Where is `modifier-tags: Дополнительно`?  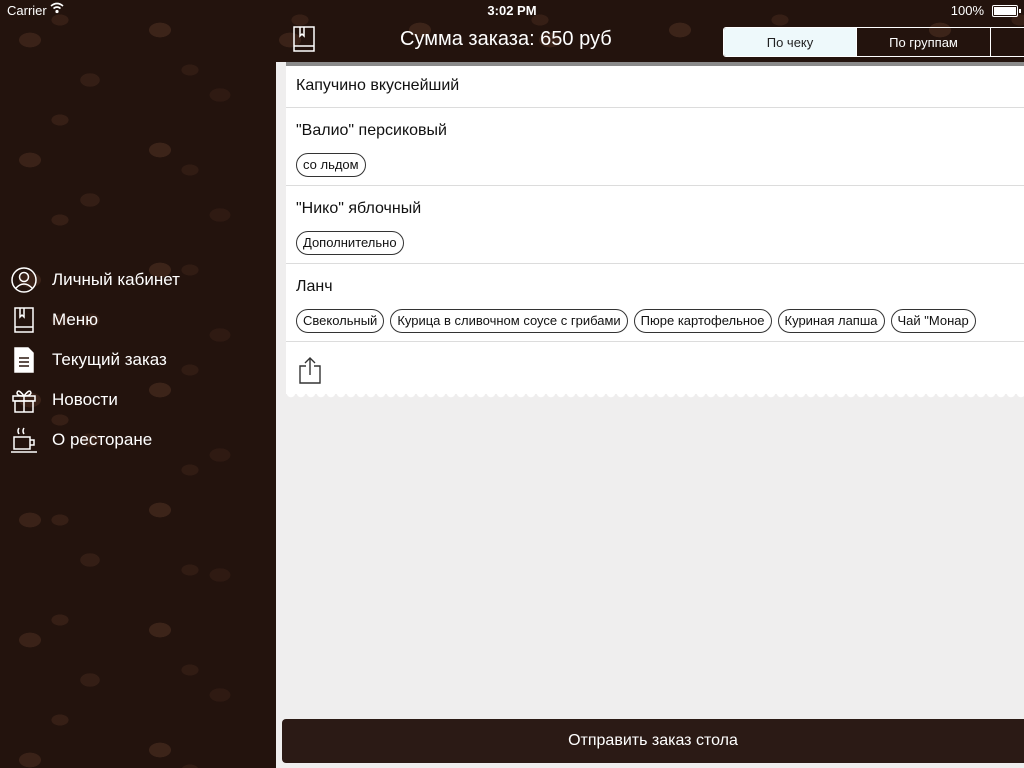
modifier-tags: Дополнительно is located at coordinates (350, 243).